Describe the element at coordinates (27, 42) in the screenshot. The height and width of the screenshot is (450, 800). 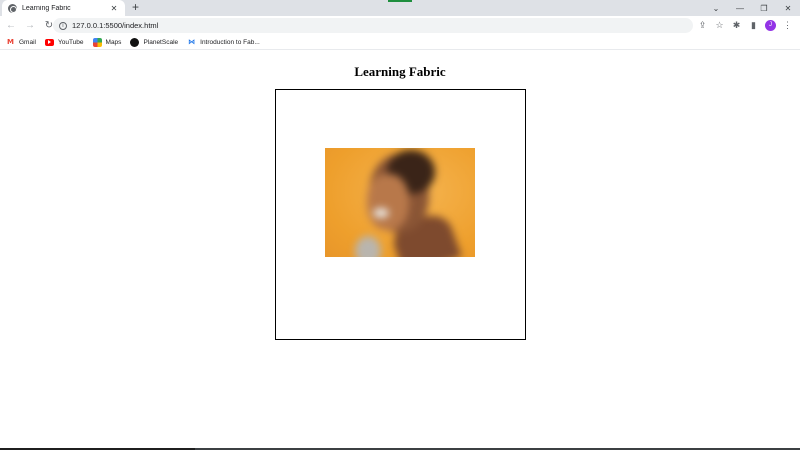
I see `bookmark-label: Gmail` at that location.